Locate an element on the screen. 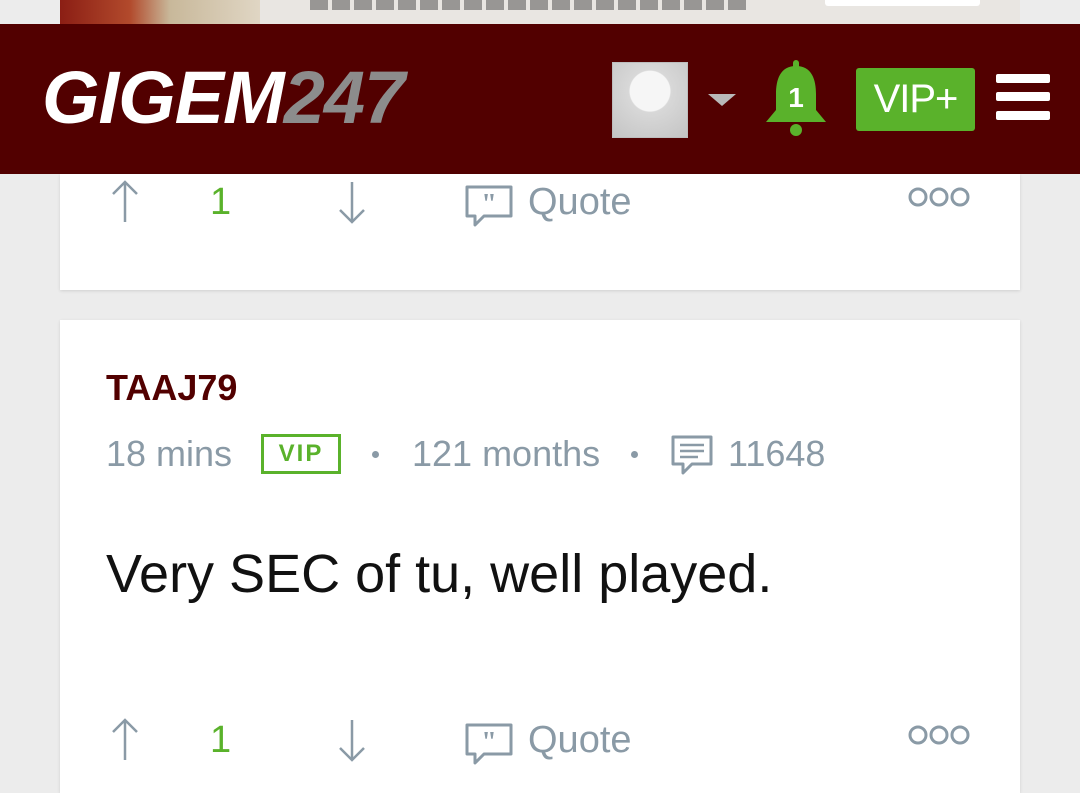 This screenshot has height=793, width=1080. member-tenure: 121 months is located at coordinates (506, 453).